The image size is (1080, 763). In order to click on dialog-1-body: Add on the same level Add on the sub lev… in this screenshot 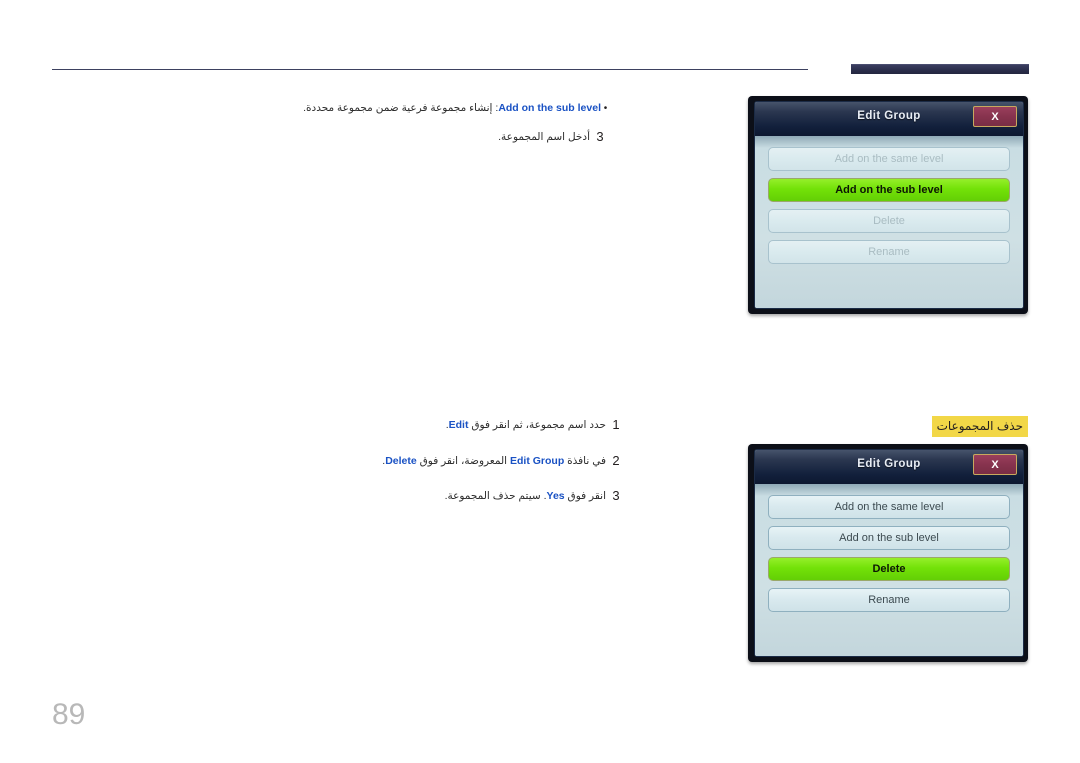, I will do `click(889, 222)`.